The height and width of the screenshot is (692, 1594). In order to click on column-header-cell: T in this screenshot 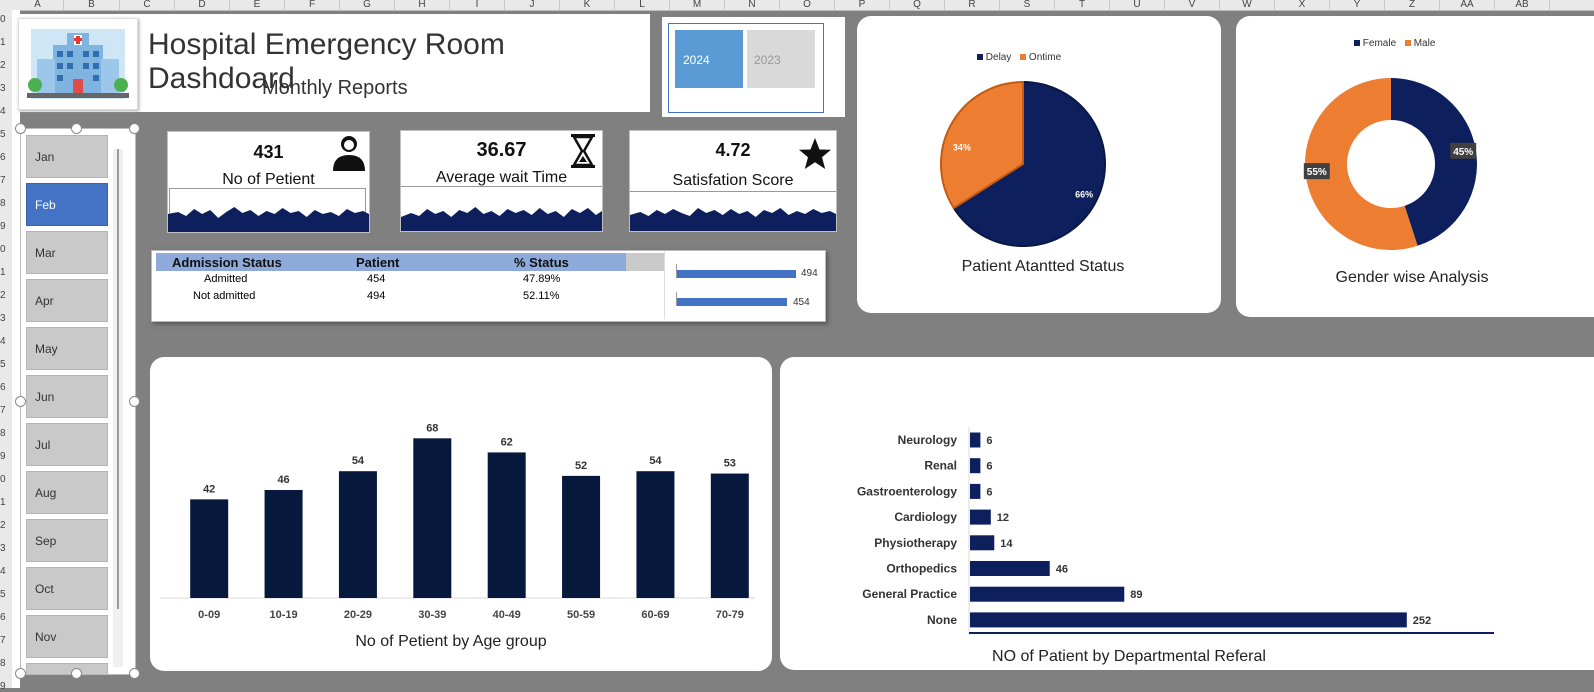, I will do `click(1082, 5)`.